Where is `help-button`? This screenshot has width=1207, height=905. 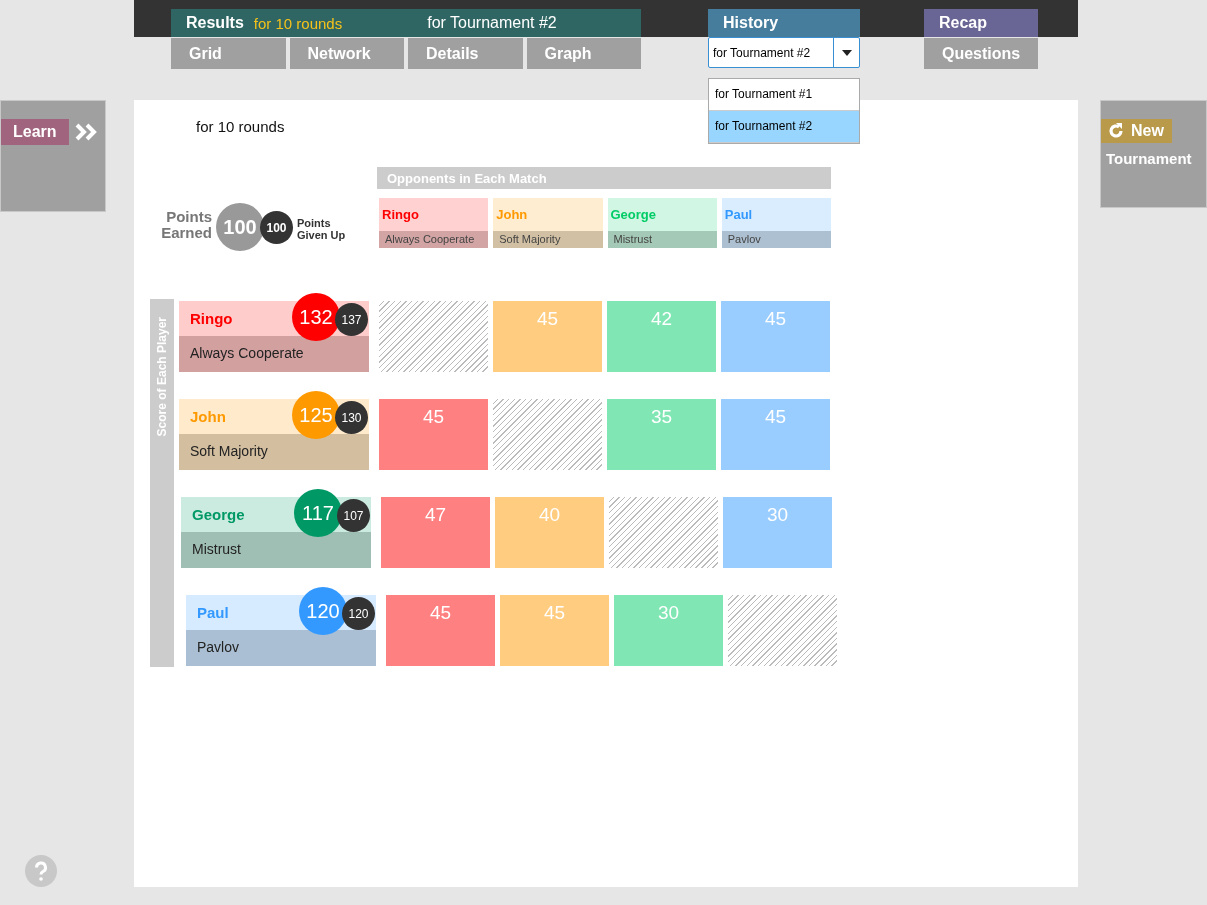
help-button is located at coordinates (41, 871).